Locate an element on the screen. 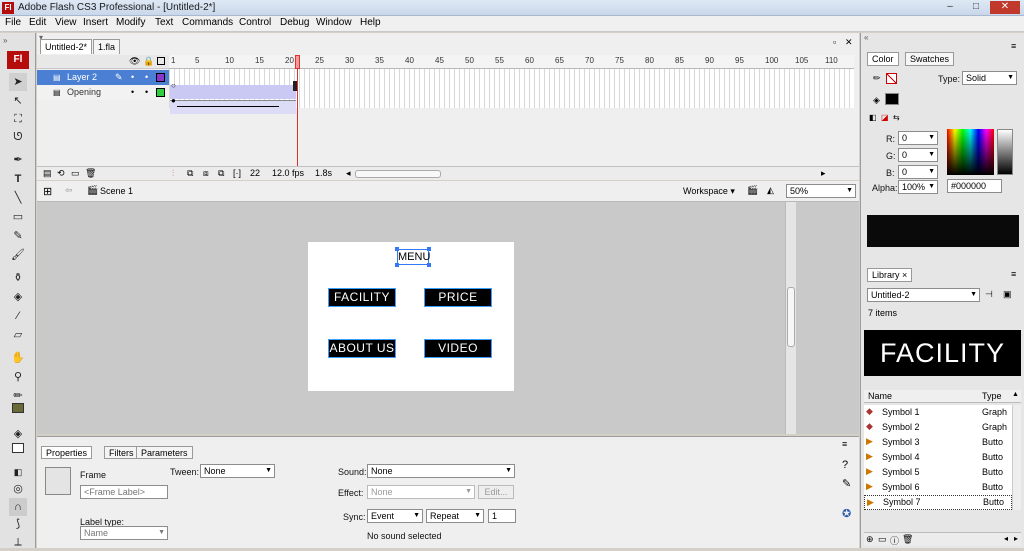 Image resolution: width=1024 pixels, height=551 pixels. new-symbol-icon: ⊕ is located at coordinates (870, 539).